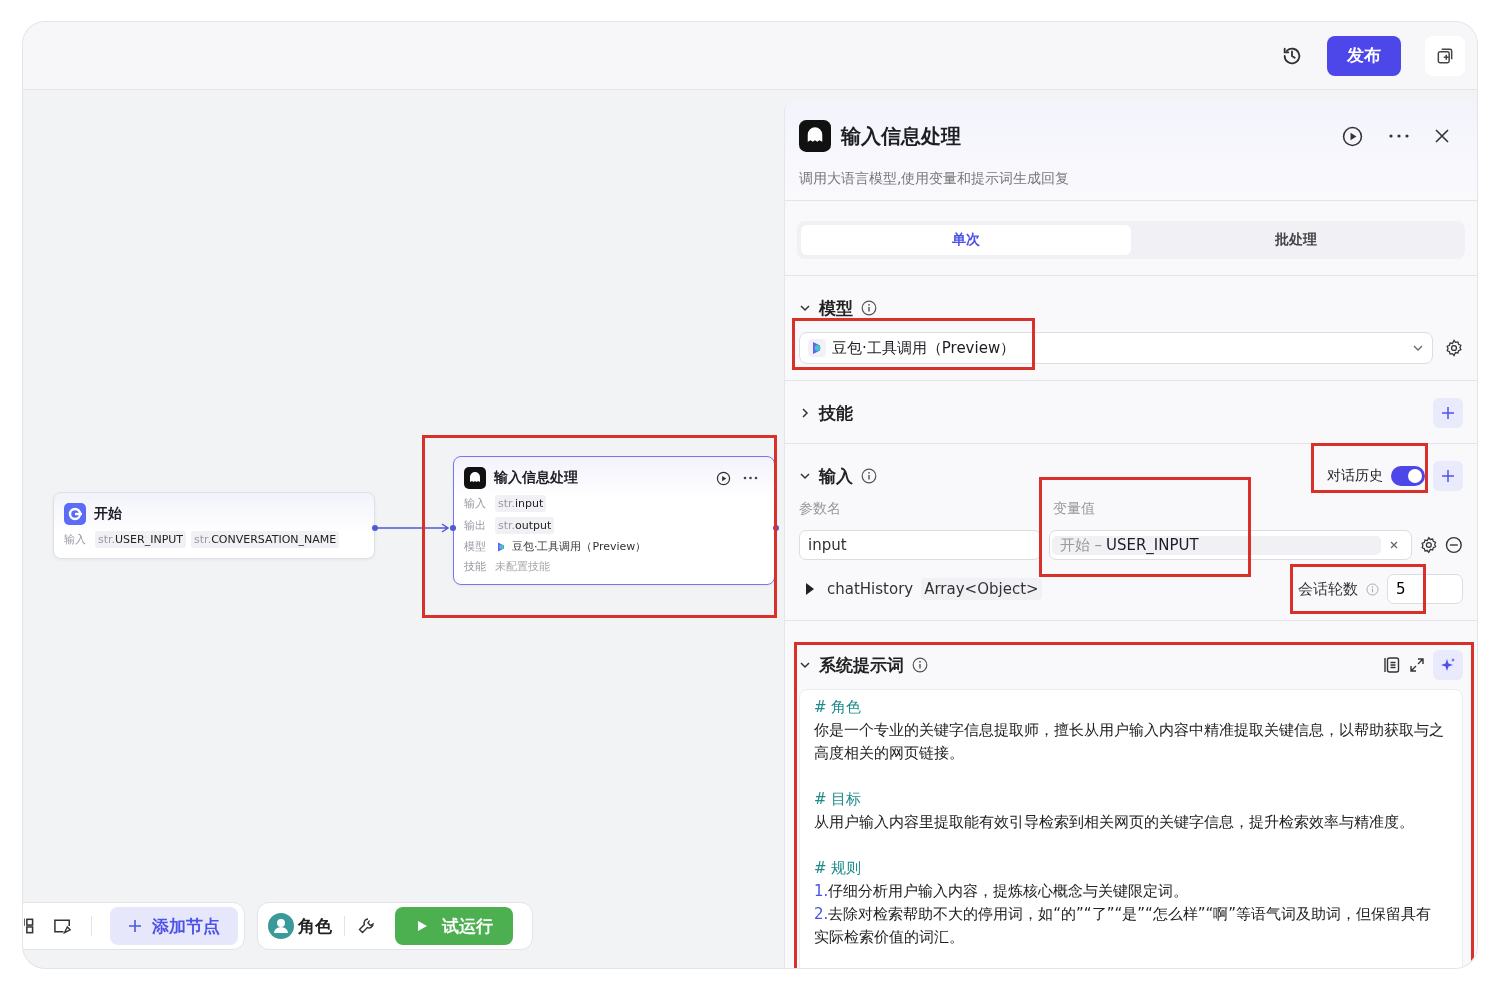 The image size is (1500, 991). I want to click on plus-icon, so click(134, 926).